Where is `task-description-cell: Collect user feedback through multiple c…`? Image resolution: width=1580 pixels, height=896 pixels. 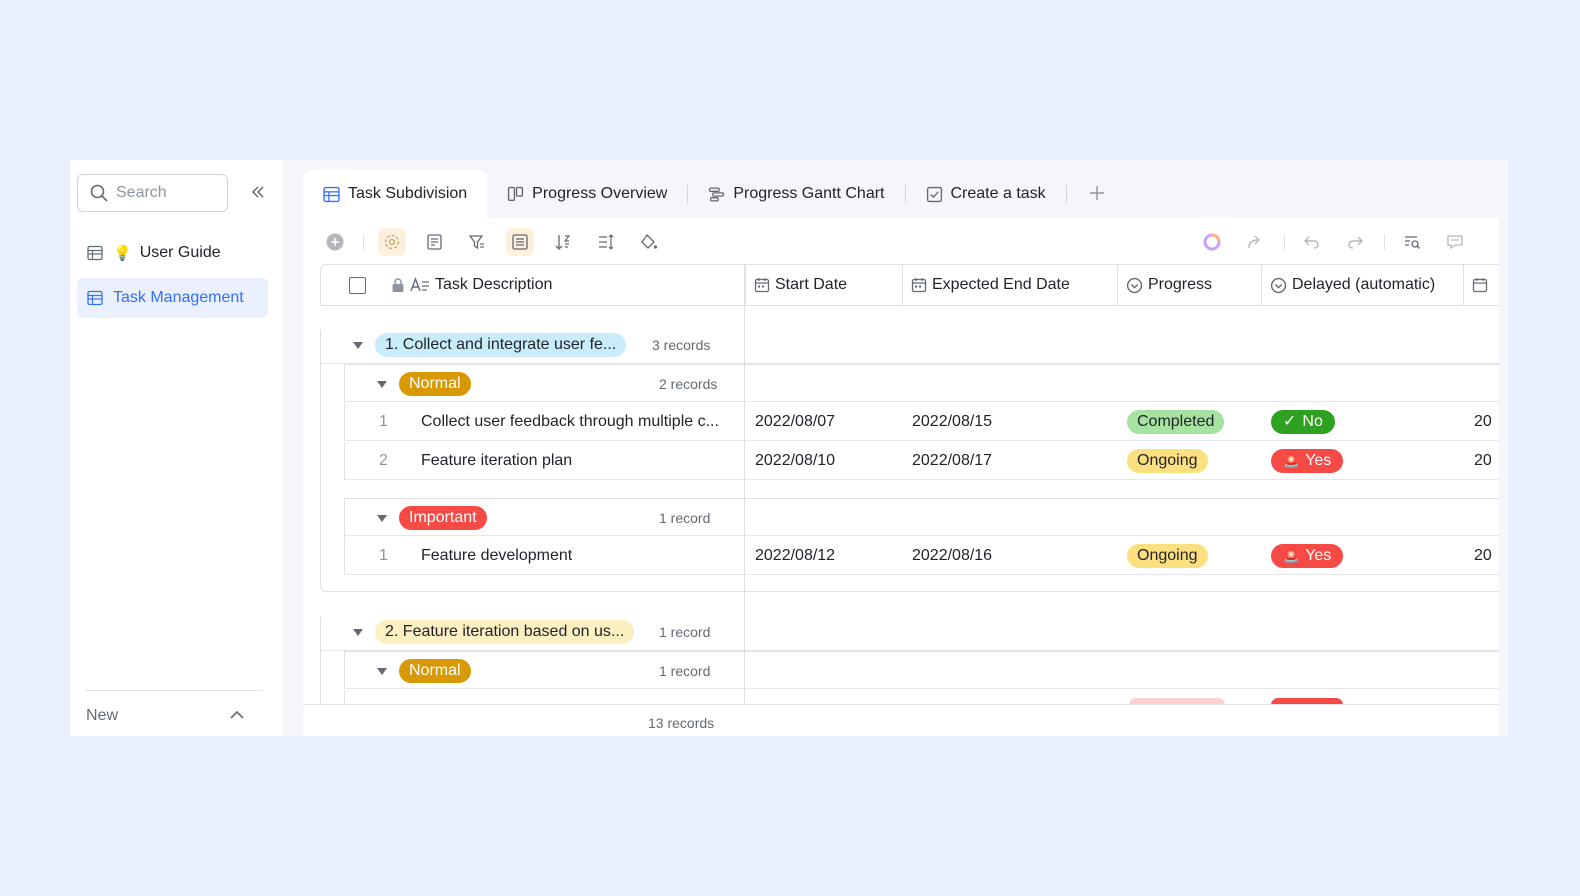
task-description-cell: Collect user feedback through multiple c… is located at coordinates (581, 422).